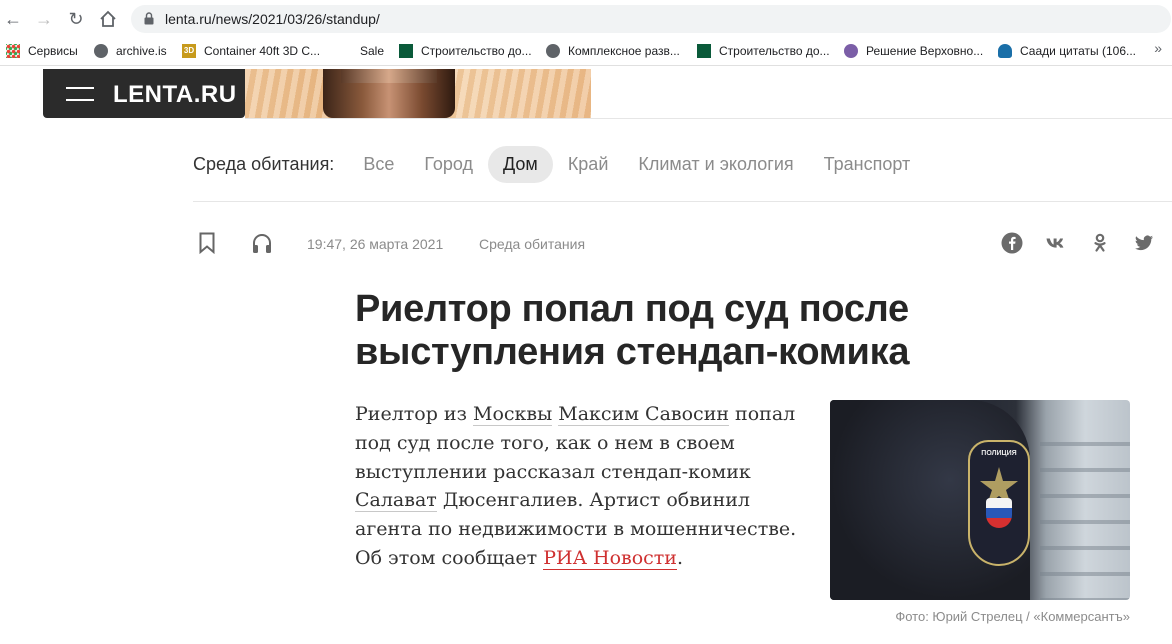  Describe the element at coordinates (715, 164) in the screenshot. I see `rubric-climate: Климат и экология` at that location.